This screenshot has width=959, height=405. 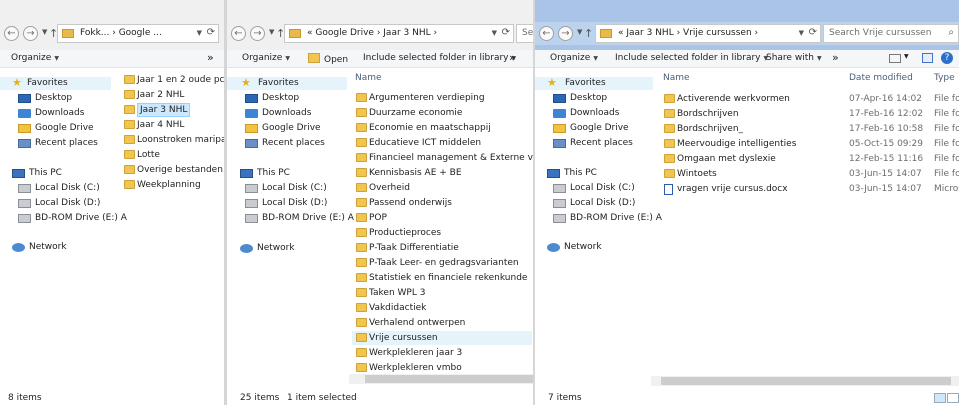 I want to click on status-bar: 8 items, so click(x=112, y=398).